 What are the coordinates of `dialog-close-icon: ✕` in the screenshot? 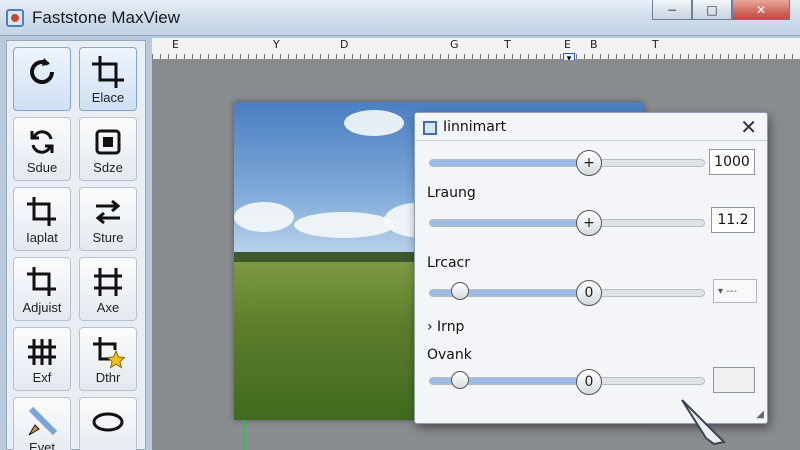 It's located at (748, 127).